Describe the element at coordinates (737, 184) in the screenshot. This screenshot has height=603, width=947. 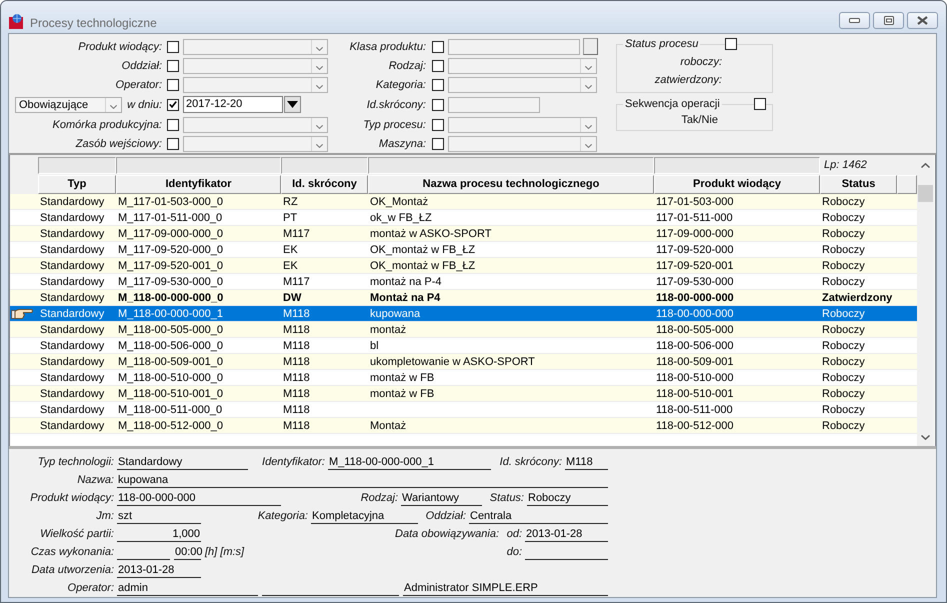
I see `column-header: Produkt wiodący` at that location.